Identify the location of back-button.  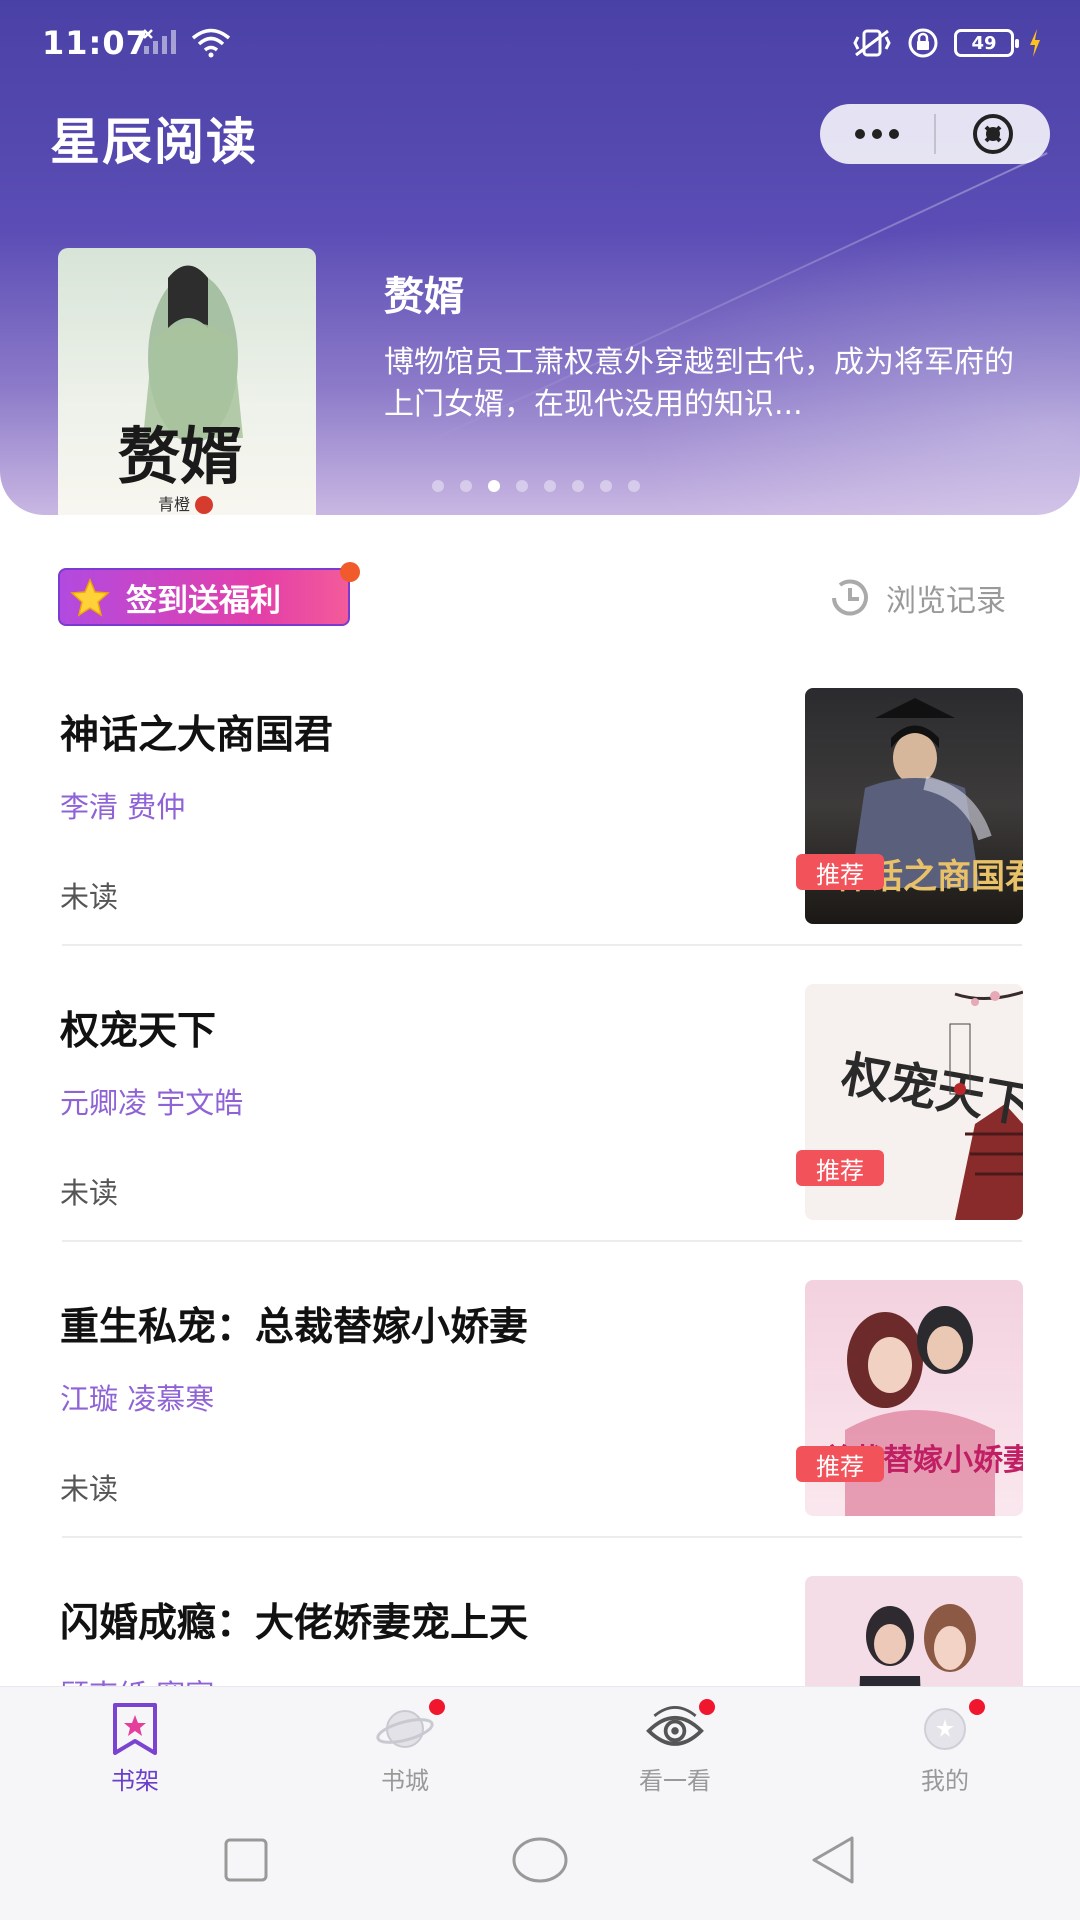
(834, 1860).